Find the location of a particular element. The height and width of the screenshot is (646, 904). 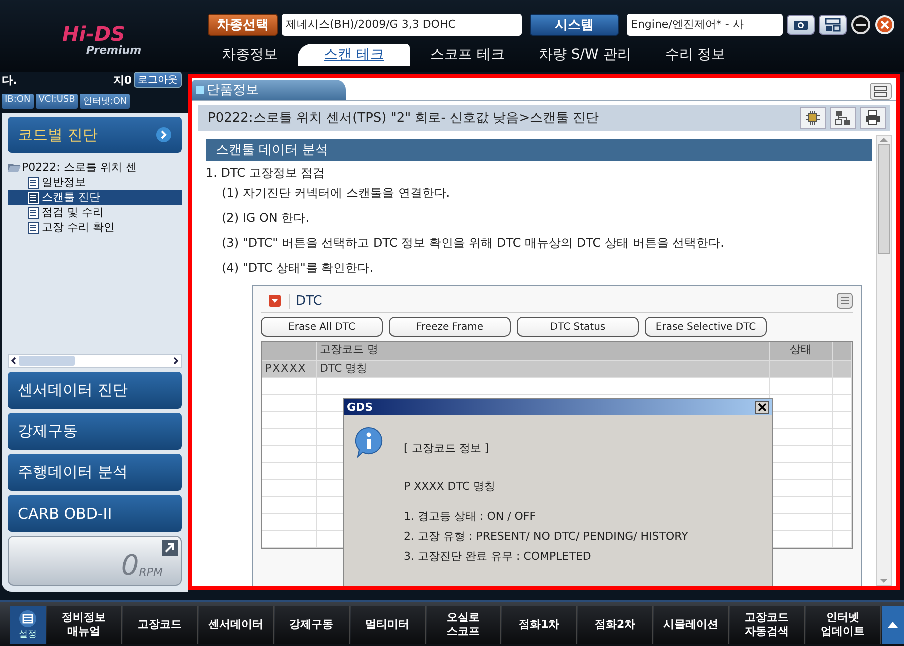

minimize-icon is located at coordinates (861, 25).